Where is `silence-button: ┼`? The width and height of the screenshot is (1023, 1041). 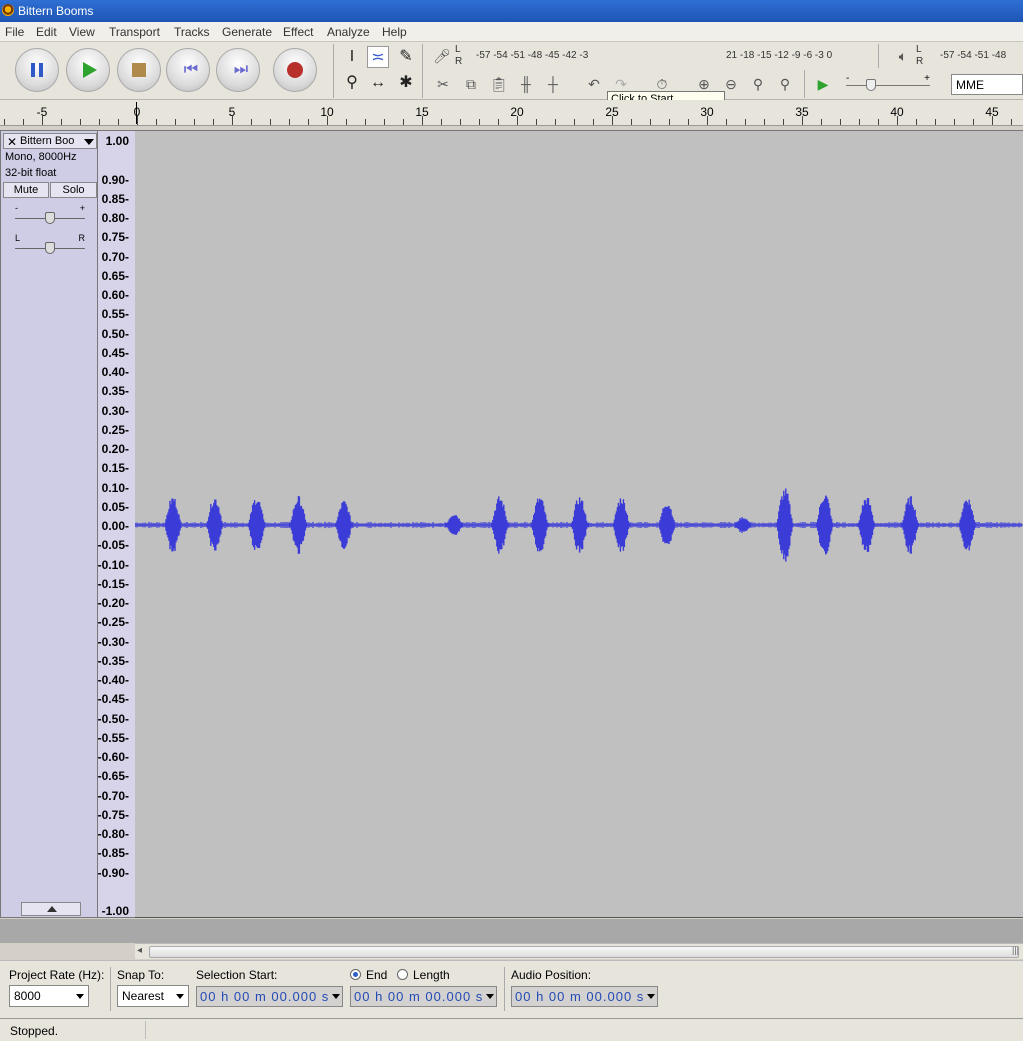
silence-button: ┼ is located at coordinates (553, 84).